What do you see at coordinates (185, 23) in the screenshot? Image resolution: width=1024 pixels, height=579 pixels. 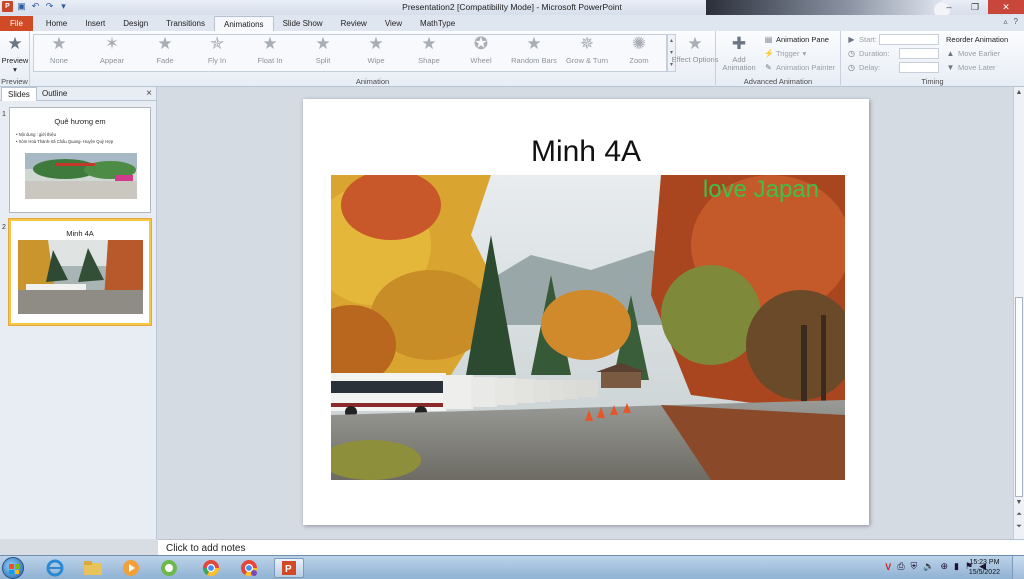 I see `tab-transitions: Transitions` at bounding box center [185, 23].